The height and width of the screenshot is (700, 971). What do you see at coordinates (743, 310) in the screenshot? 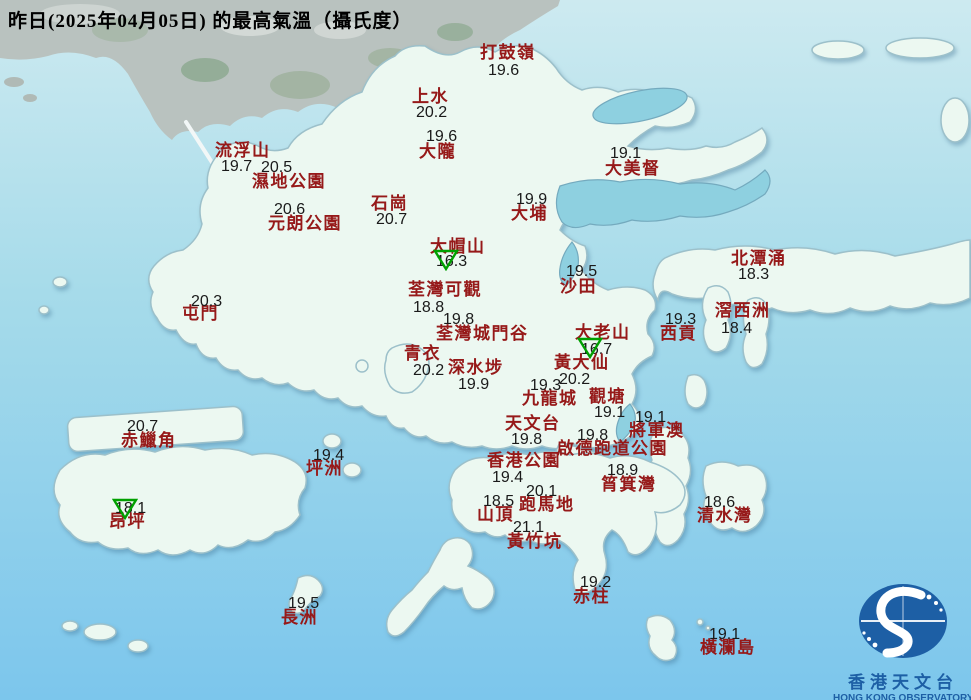
I see `station-label: 滘西洲` at bounding box center [743, 310].